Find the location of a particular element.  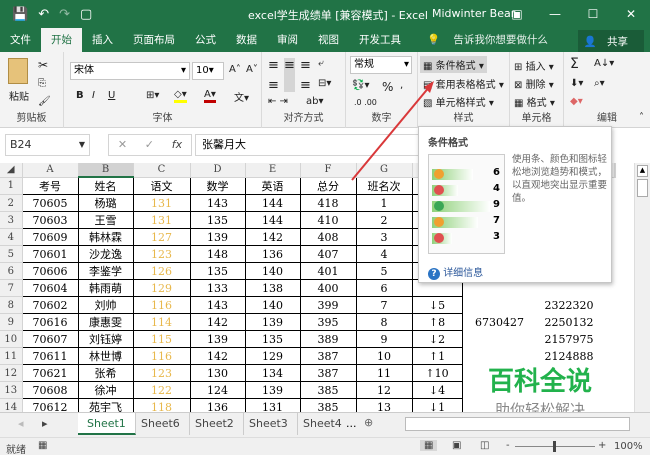

sheet-tab-sheet3: Sheet3 is located at coordinates (269, 424).